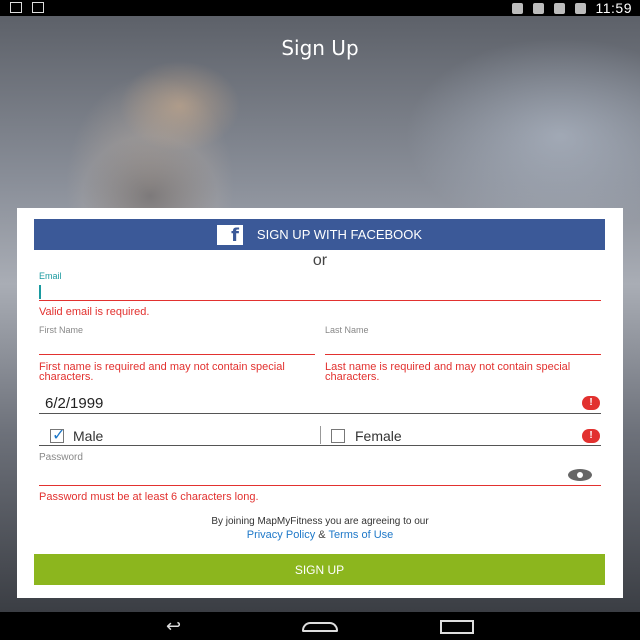 The image size is (640, 640). Describe the element at coordinates (61, 330) in the screenshot. I see `first-name-label: First Name` at that location.